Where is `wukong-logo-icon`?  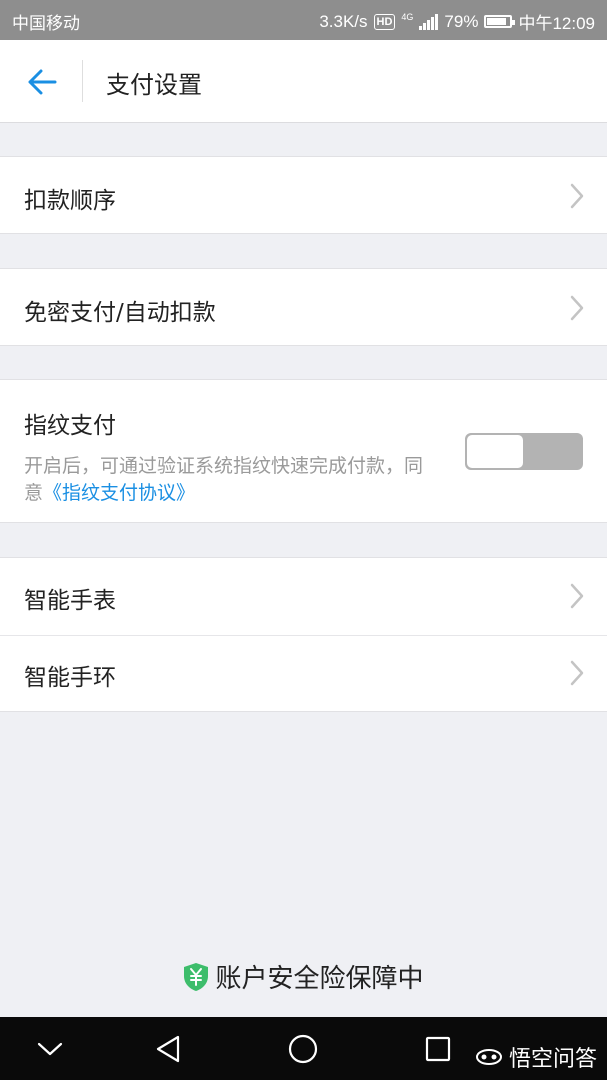 wukong-logo-icon is located at coordinates (488, 1057).